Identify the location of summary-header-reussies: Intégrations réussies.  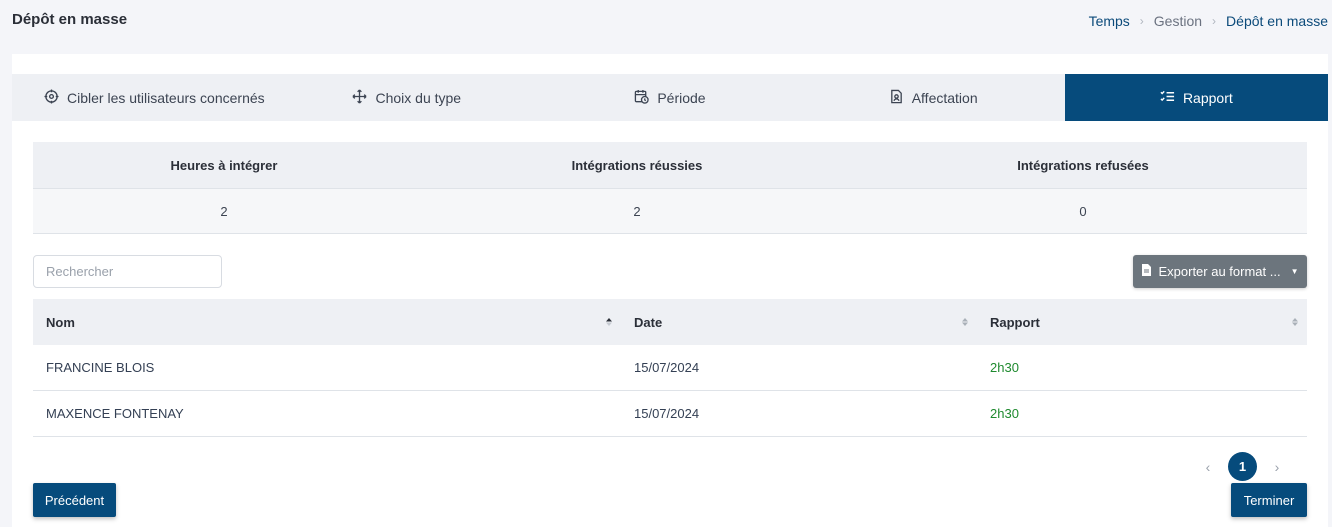
(637, 165).